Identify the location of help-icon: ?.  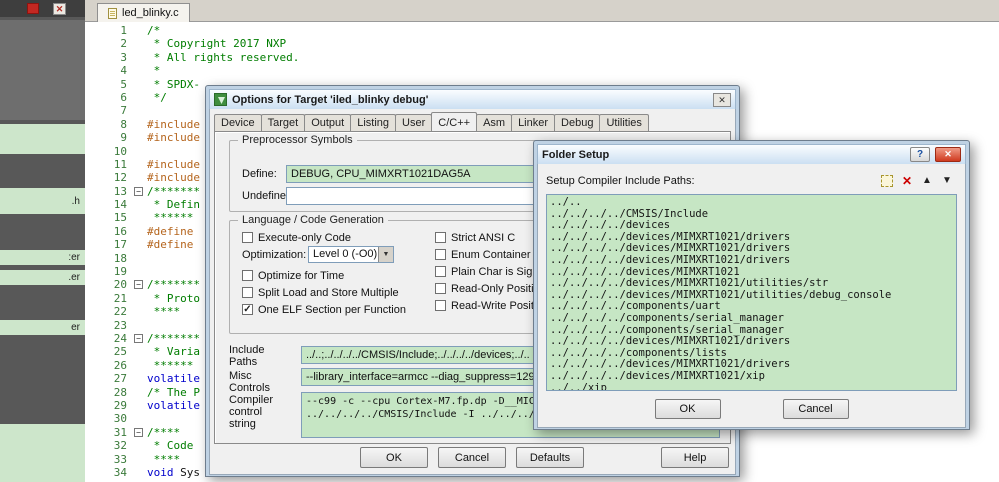
(920, 154).